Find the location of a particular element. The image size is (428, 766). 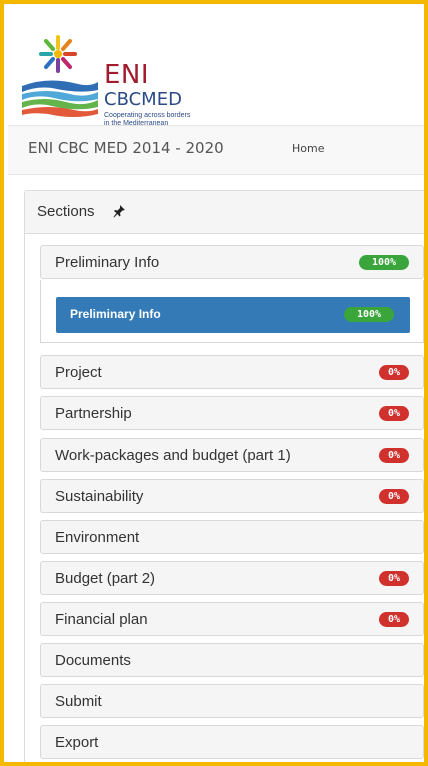

section-label: Submit is located at coordinates (78, 701).